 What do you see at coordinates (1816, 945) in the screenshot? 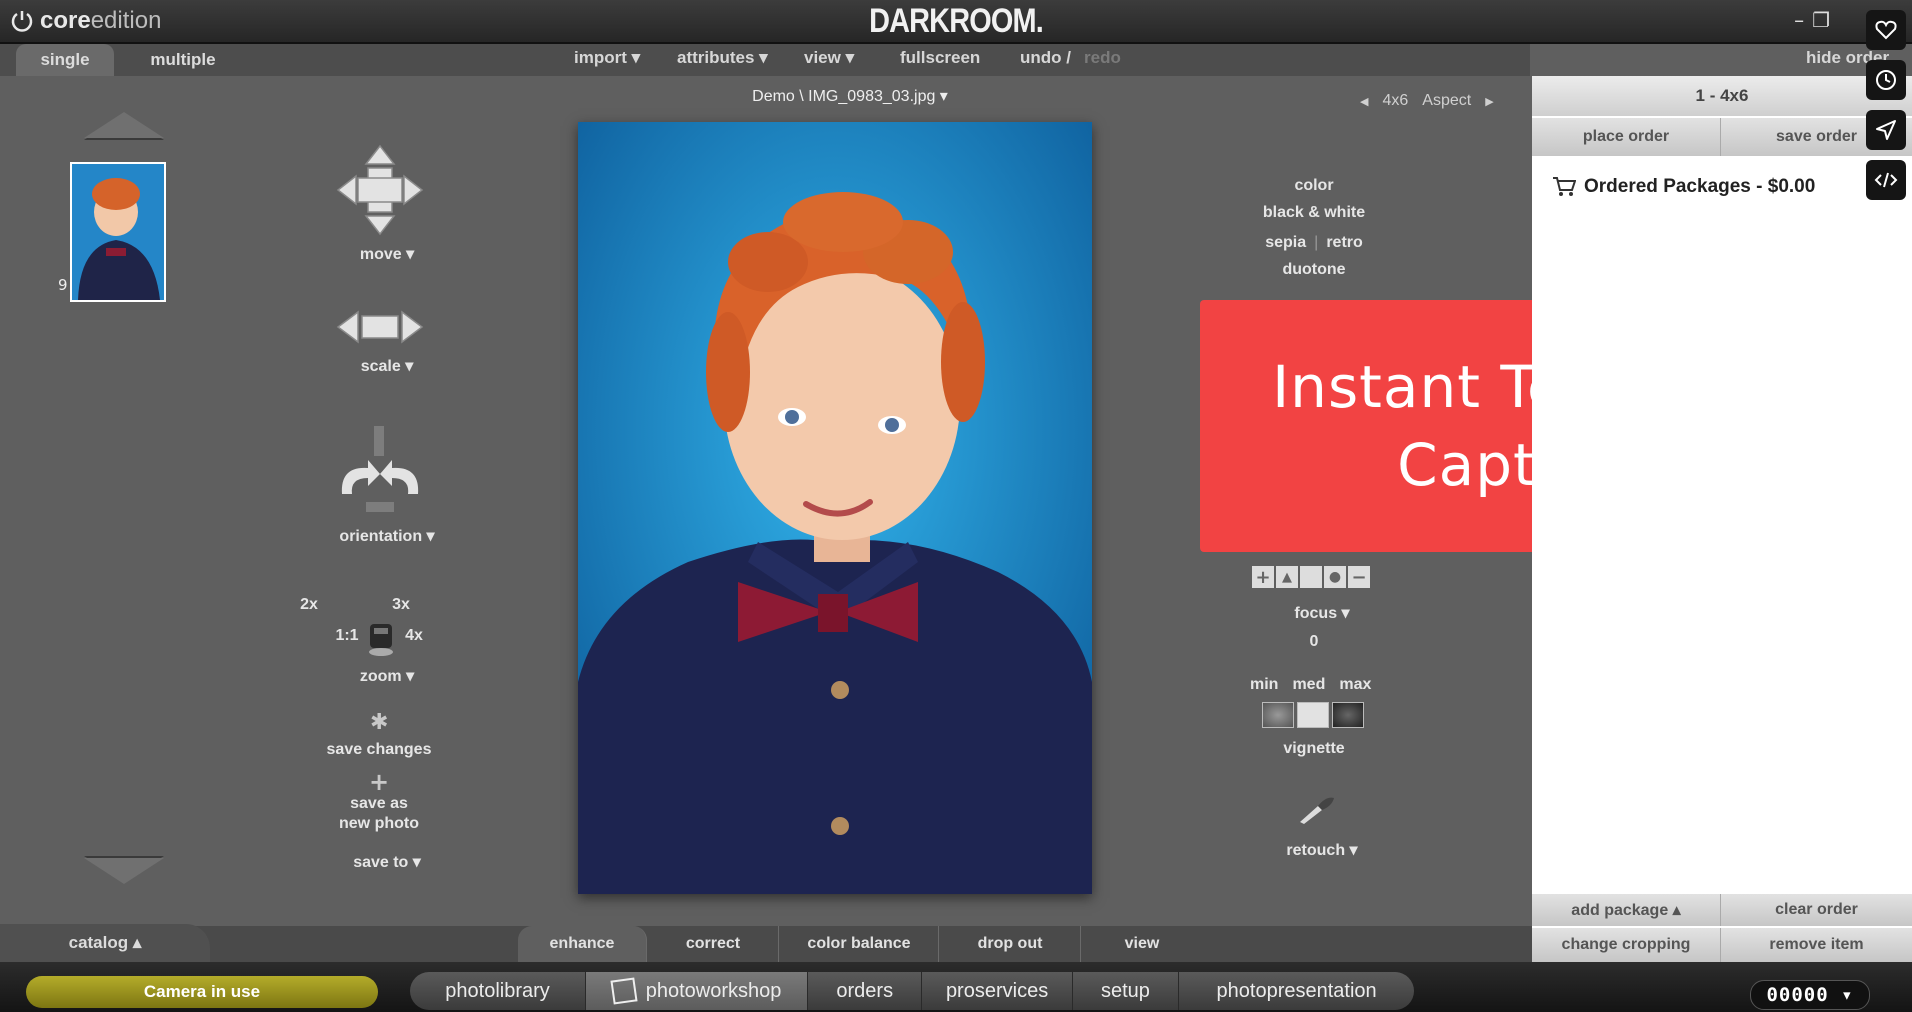
I see `remove-item-button: remove item` at bounding box center [1816, 945].